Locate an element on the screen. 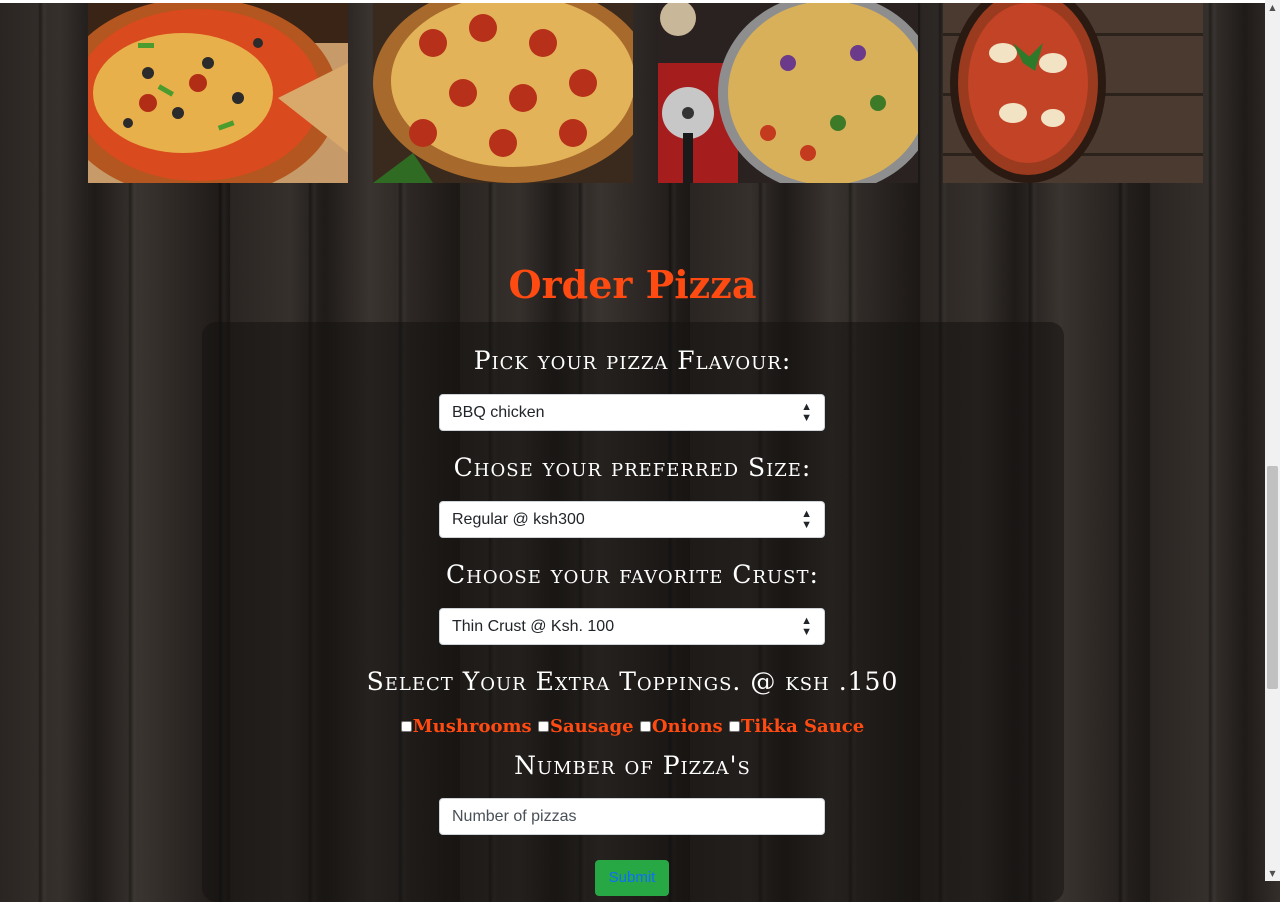 This screenshot has width=1280, height=902. pizza-supreme-image is located at coordinates (218, 93).